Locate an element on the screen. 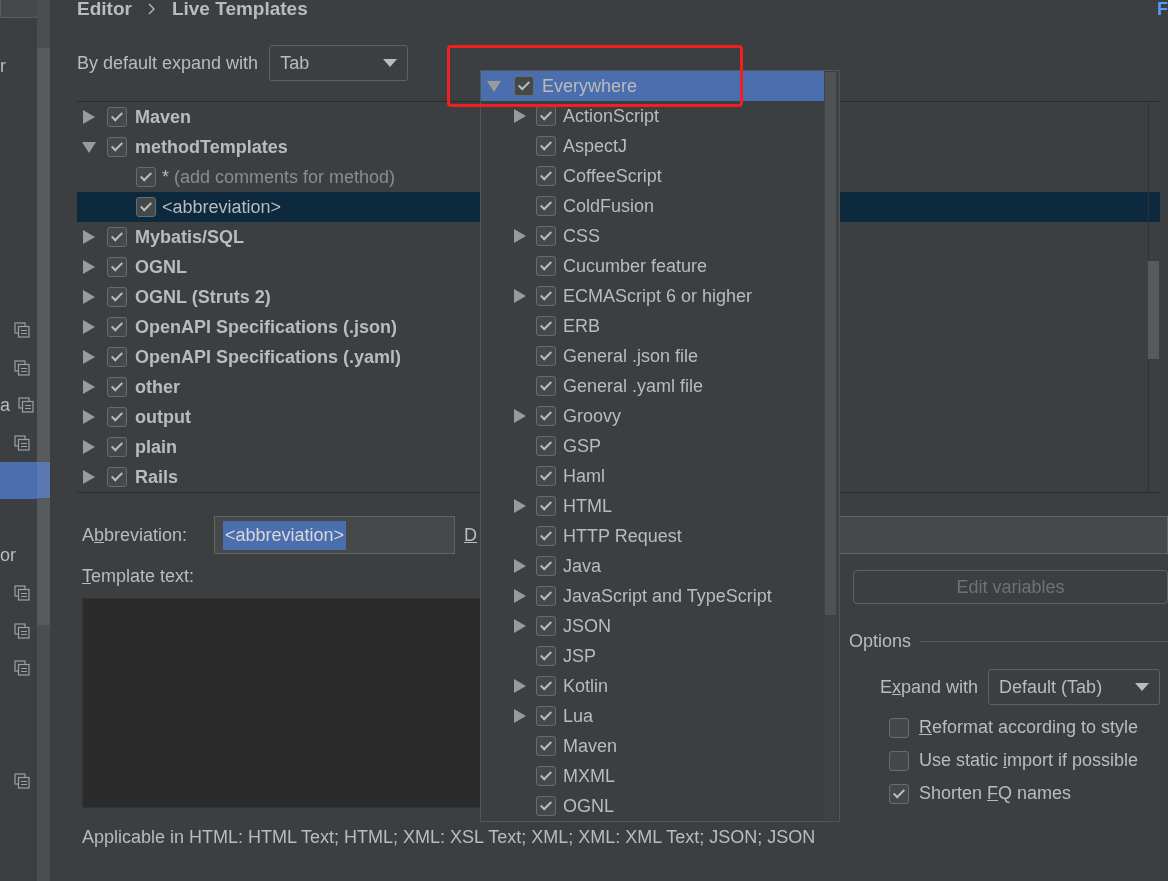 The image size is (1168, 881). expand-label: By default expand with is located at coordinates (168, 63).